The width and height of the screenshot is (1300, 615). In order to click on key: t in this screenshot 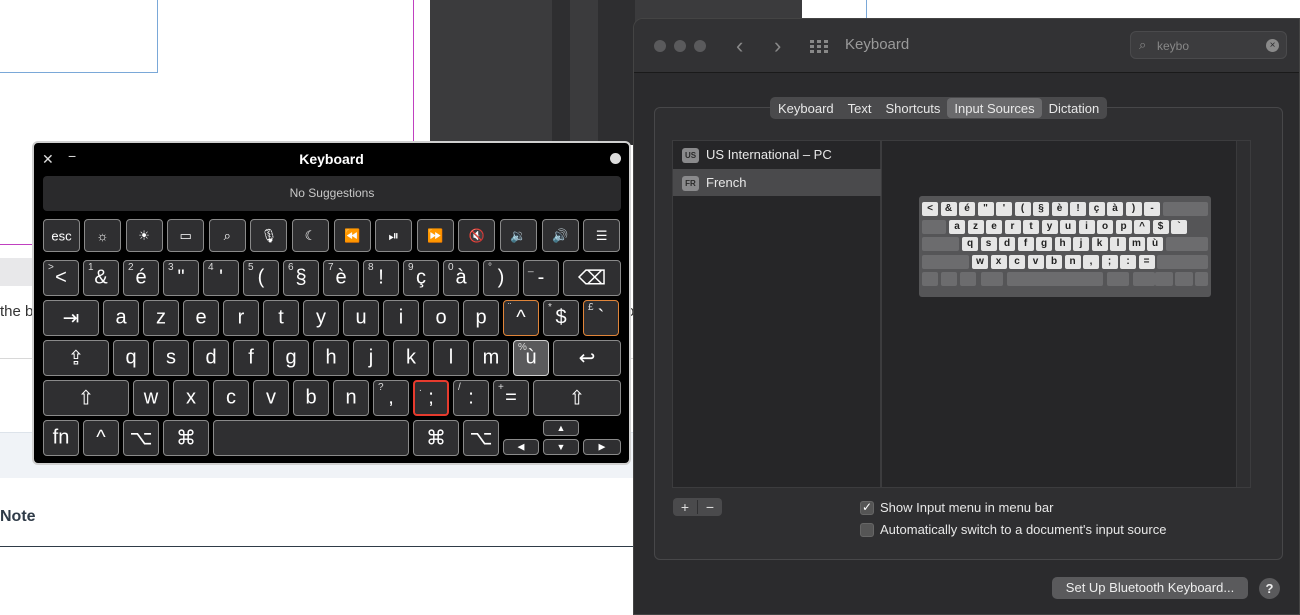, I will do `click(281, 318)`.